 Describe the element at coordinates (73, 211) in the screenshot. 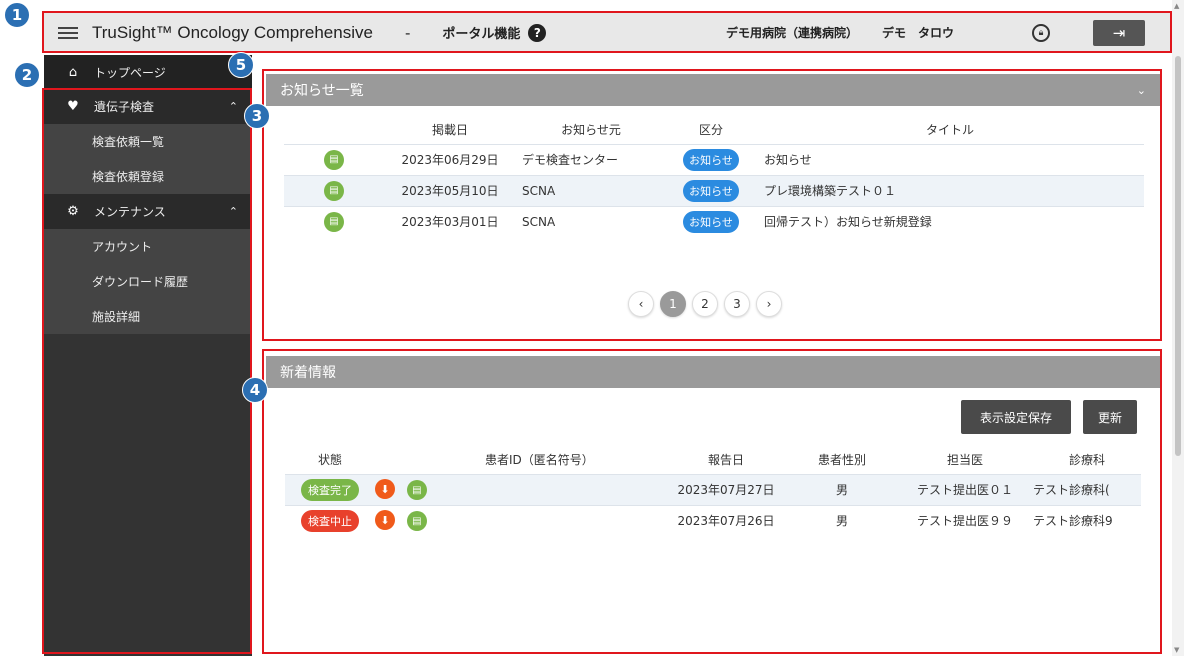

I see `gear-icon: ⚙` at that location.